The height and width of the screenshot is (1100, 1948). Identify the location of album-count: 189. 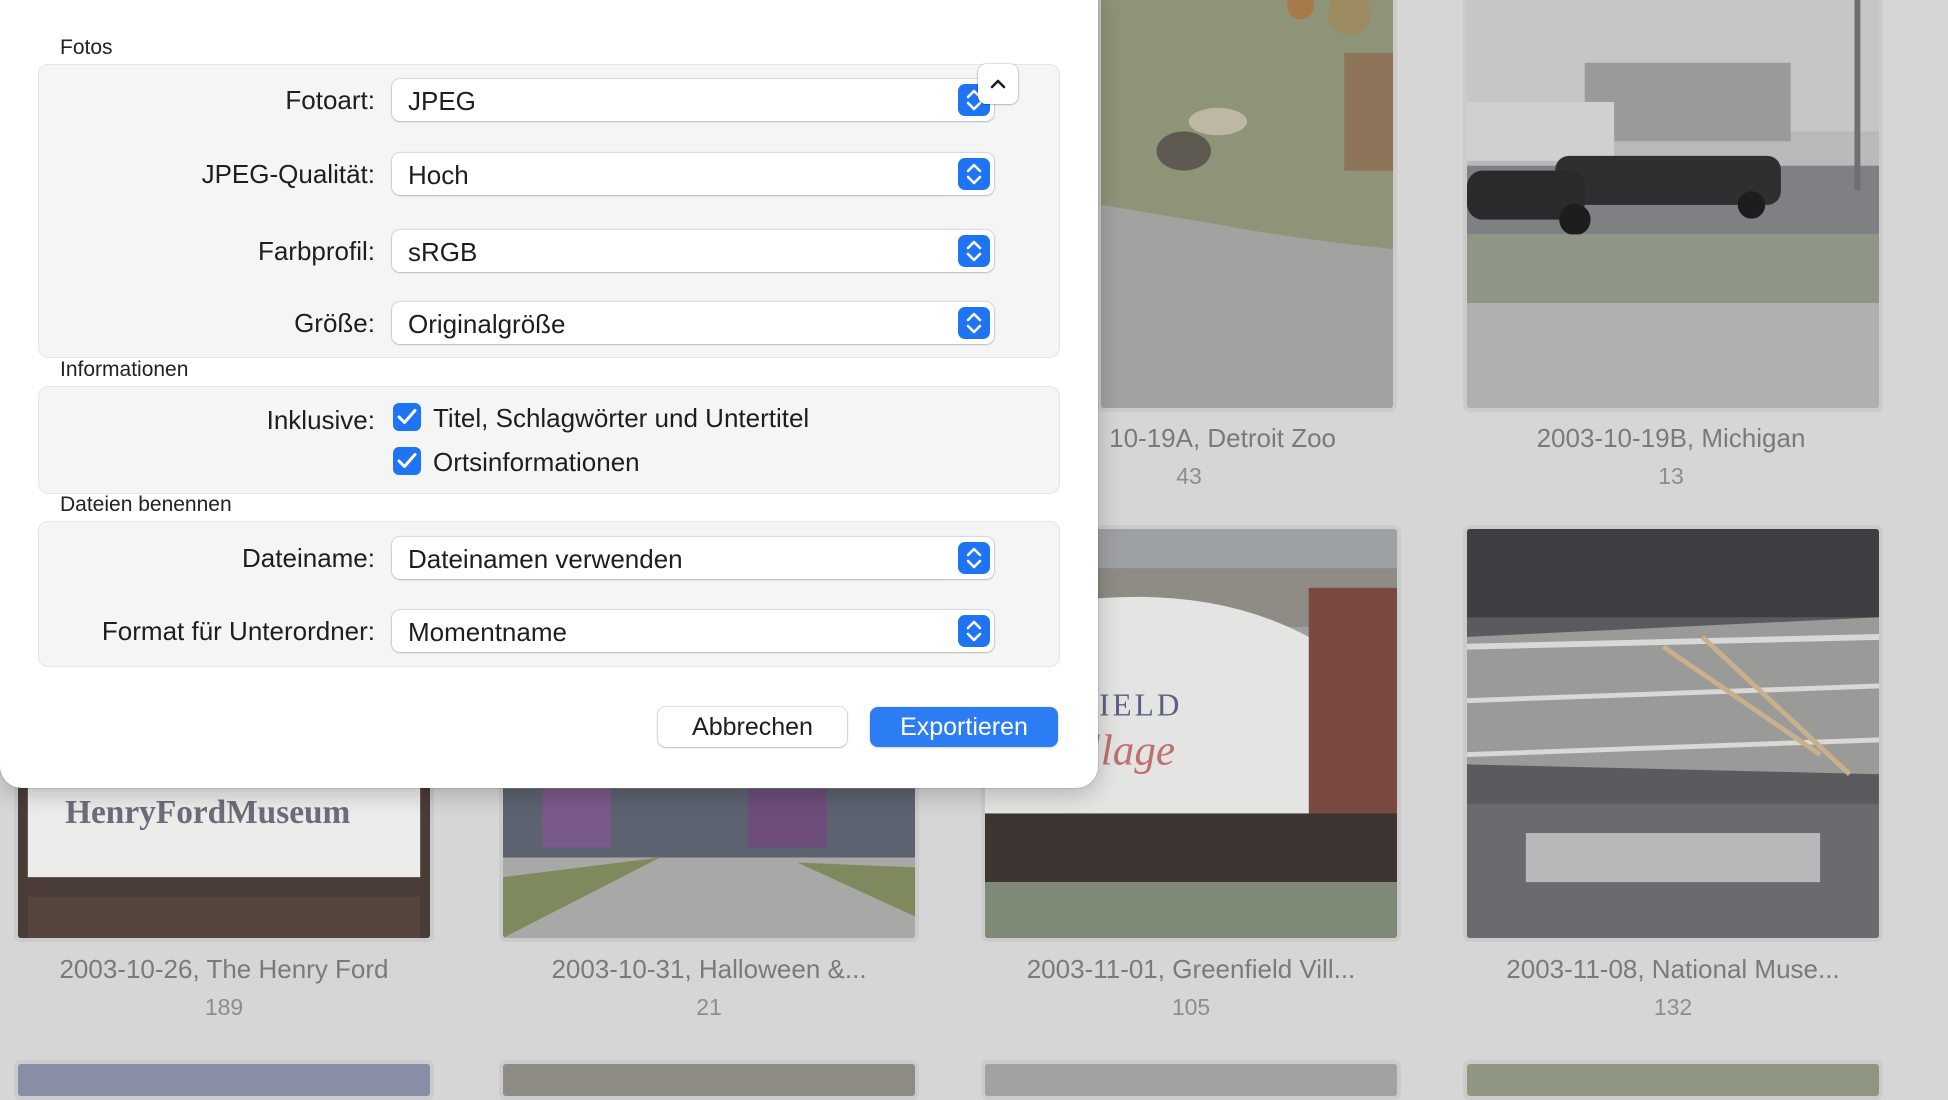
(224, 1007).